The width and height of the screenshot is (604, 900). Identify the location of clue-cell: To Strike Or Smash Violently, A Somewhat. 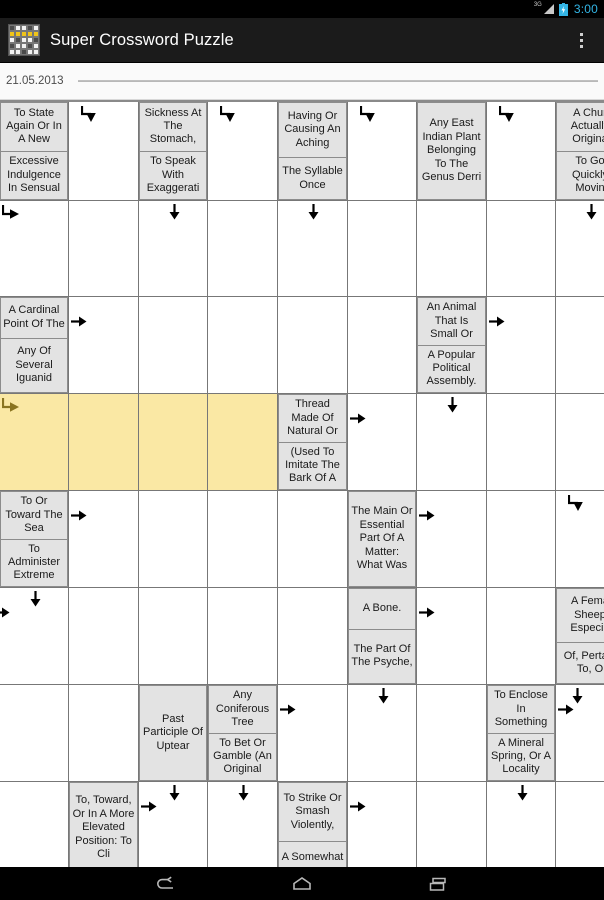
(312, 824).